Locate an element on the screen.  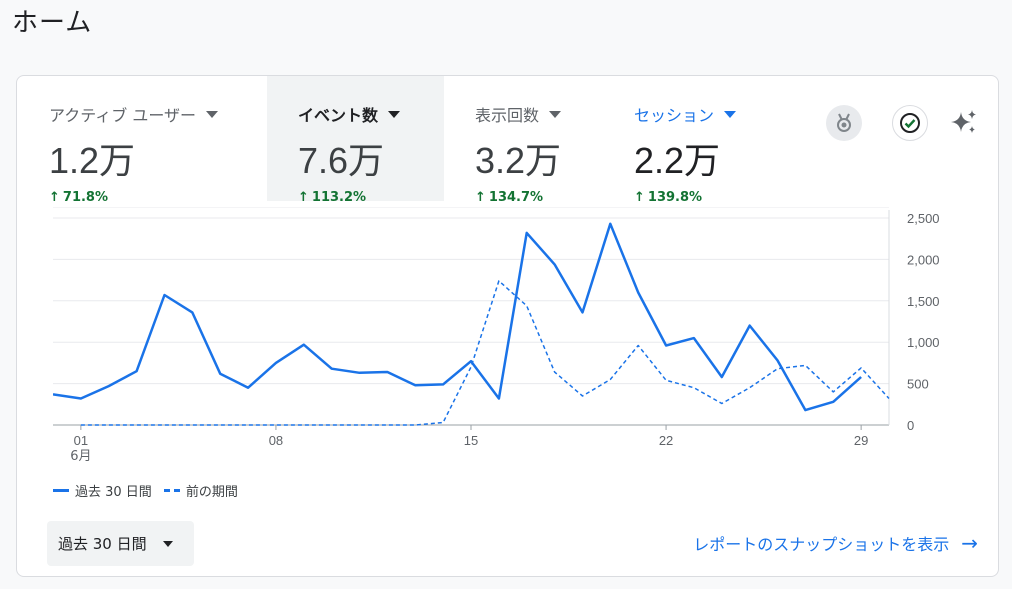
view-report-snapshot-link: レポートのスナップショットを表示 → is located at coordinates (835, 543).